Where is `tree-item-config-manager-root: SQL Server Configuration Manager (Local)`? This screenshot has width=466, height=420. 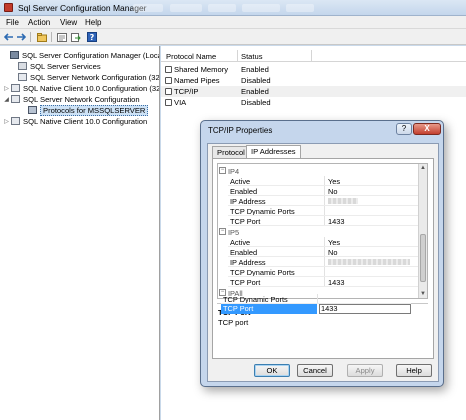 tree-item-config-manager-root: SQL Server Configuration Manager (Local) is located at coordinates (81, 55).